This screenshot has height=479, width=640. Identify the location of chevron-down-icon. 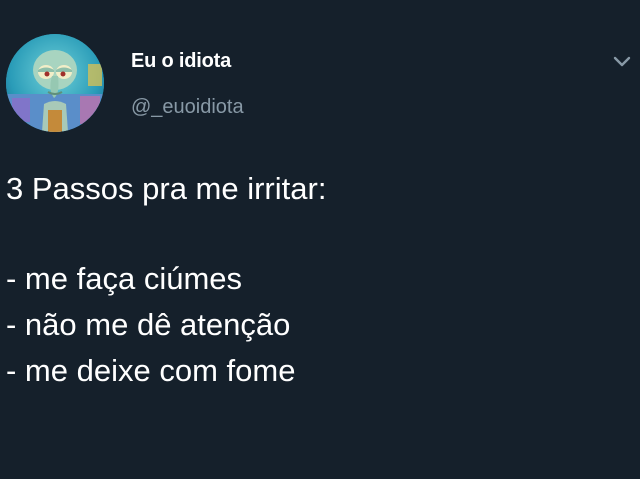
(622, 61).